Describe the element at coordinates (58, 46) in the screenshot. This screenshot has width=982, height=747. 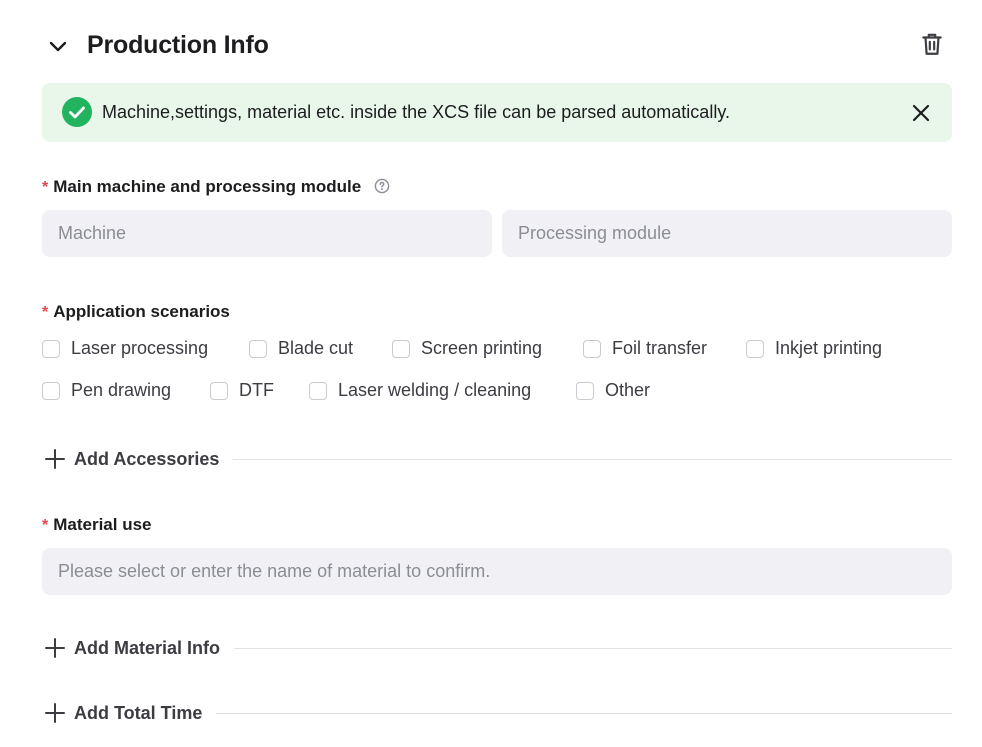
I see `chevron-down-icon` at that location.